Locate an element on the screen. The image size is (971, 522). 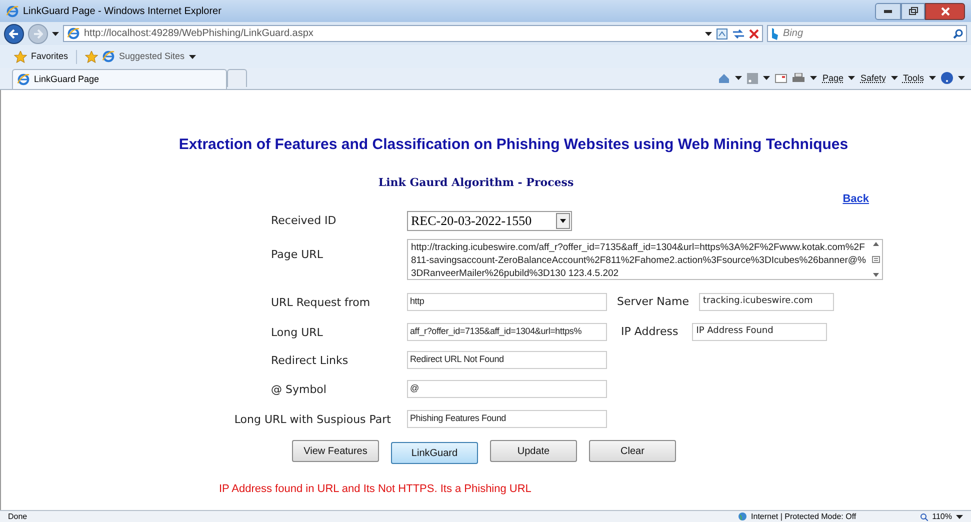
close-icon is located at coordinates (945, 11).